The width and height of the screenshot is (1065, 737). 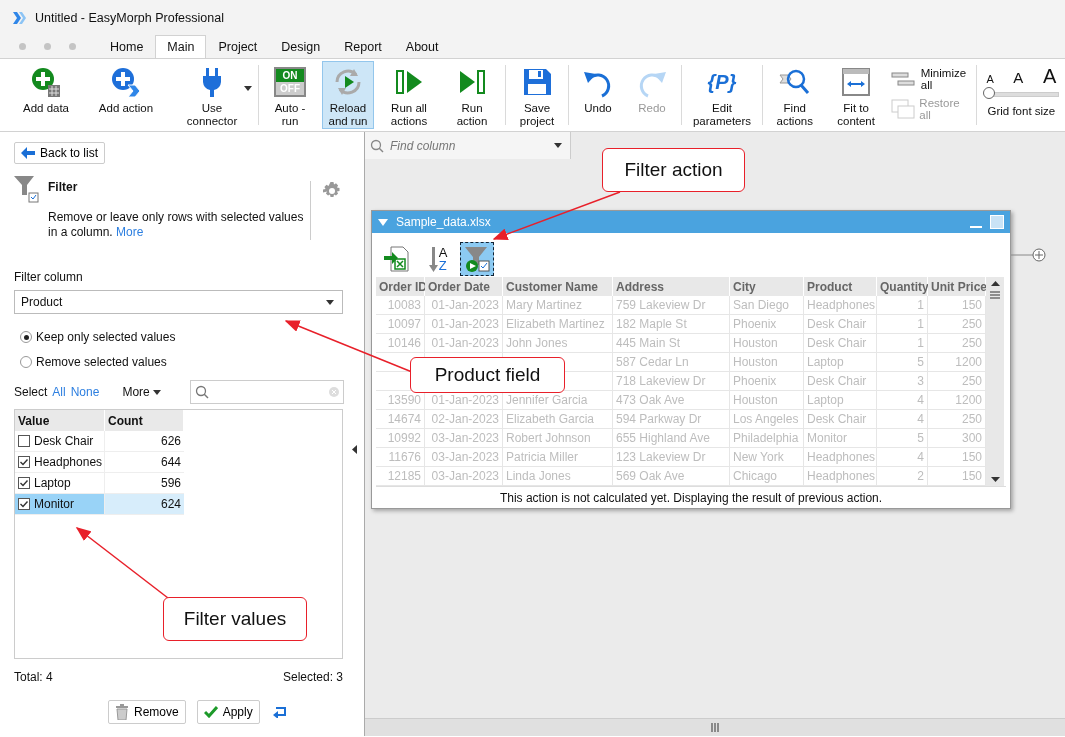 I want to click on column-header: Product, so click(x=840, y=286).